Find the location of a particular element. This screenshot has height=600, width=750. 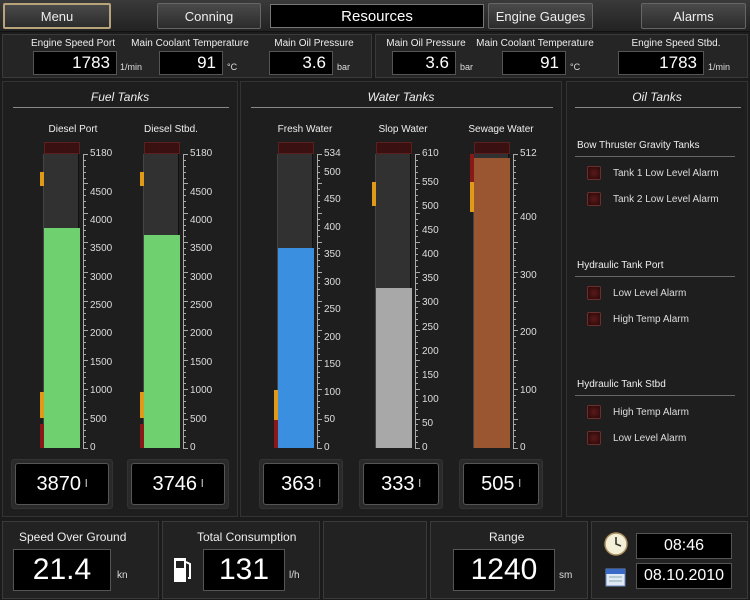

alarm-label: Low Level Alarm is located at coordinates (650, 293).